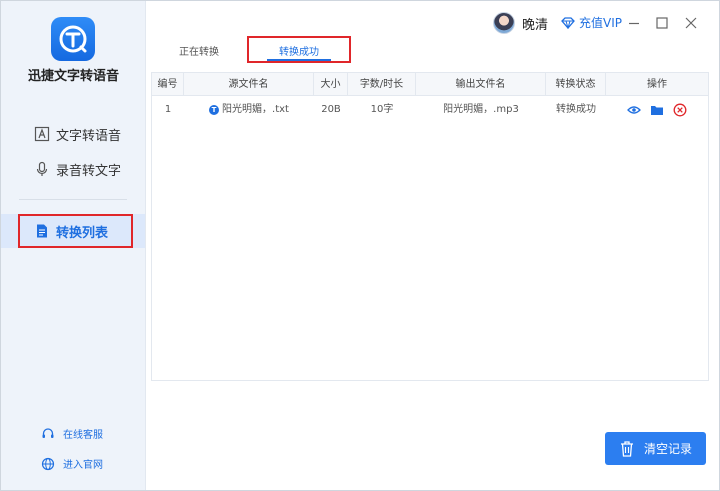 This screenshot has width=720, height=491. I want to click on user-profile: 晚清, so click(520, 23).